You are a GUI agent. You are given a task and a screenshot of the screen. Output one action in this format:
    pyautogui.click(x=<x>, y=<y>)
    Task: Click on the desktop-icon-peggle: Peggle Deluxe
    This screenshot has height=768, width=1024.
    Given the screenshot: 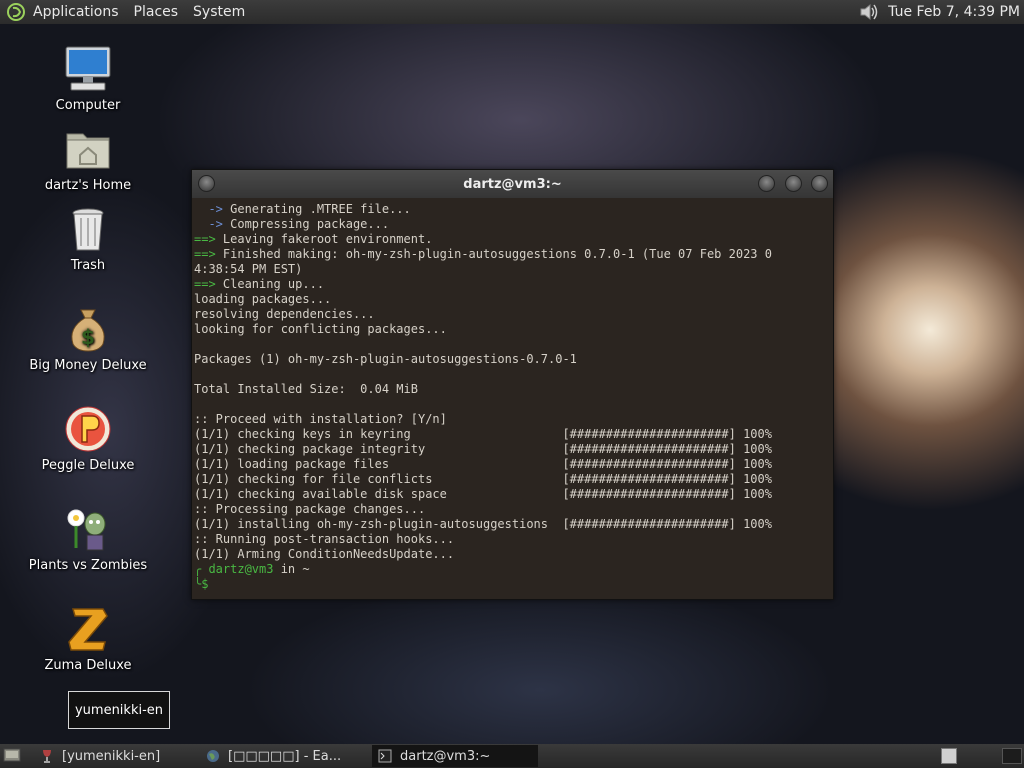 What is the action you would take?
    pyautogui.click(x=88, y=438)
    